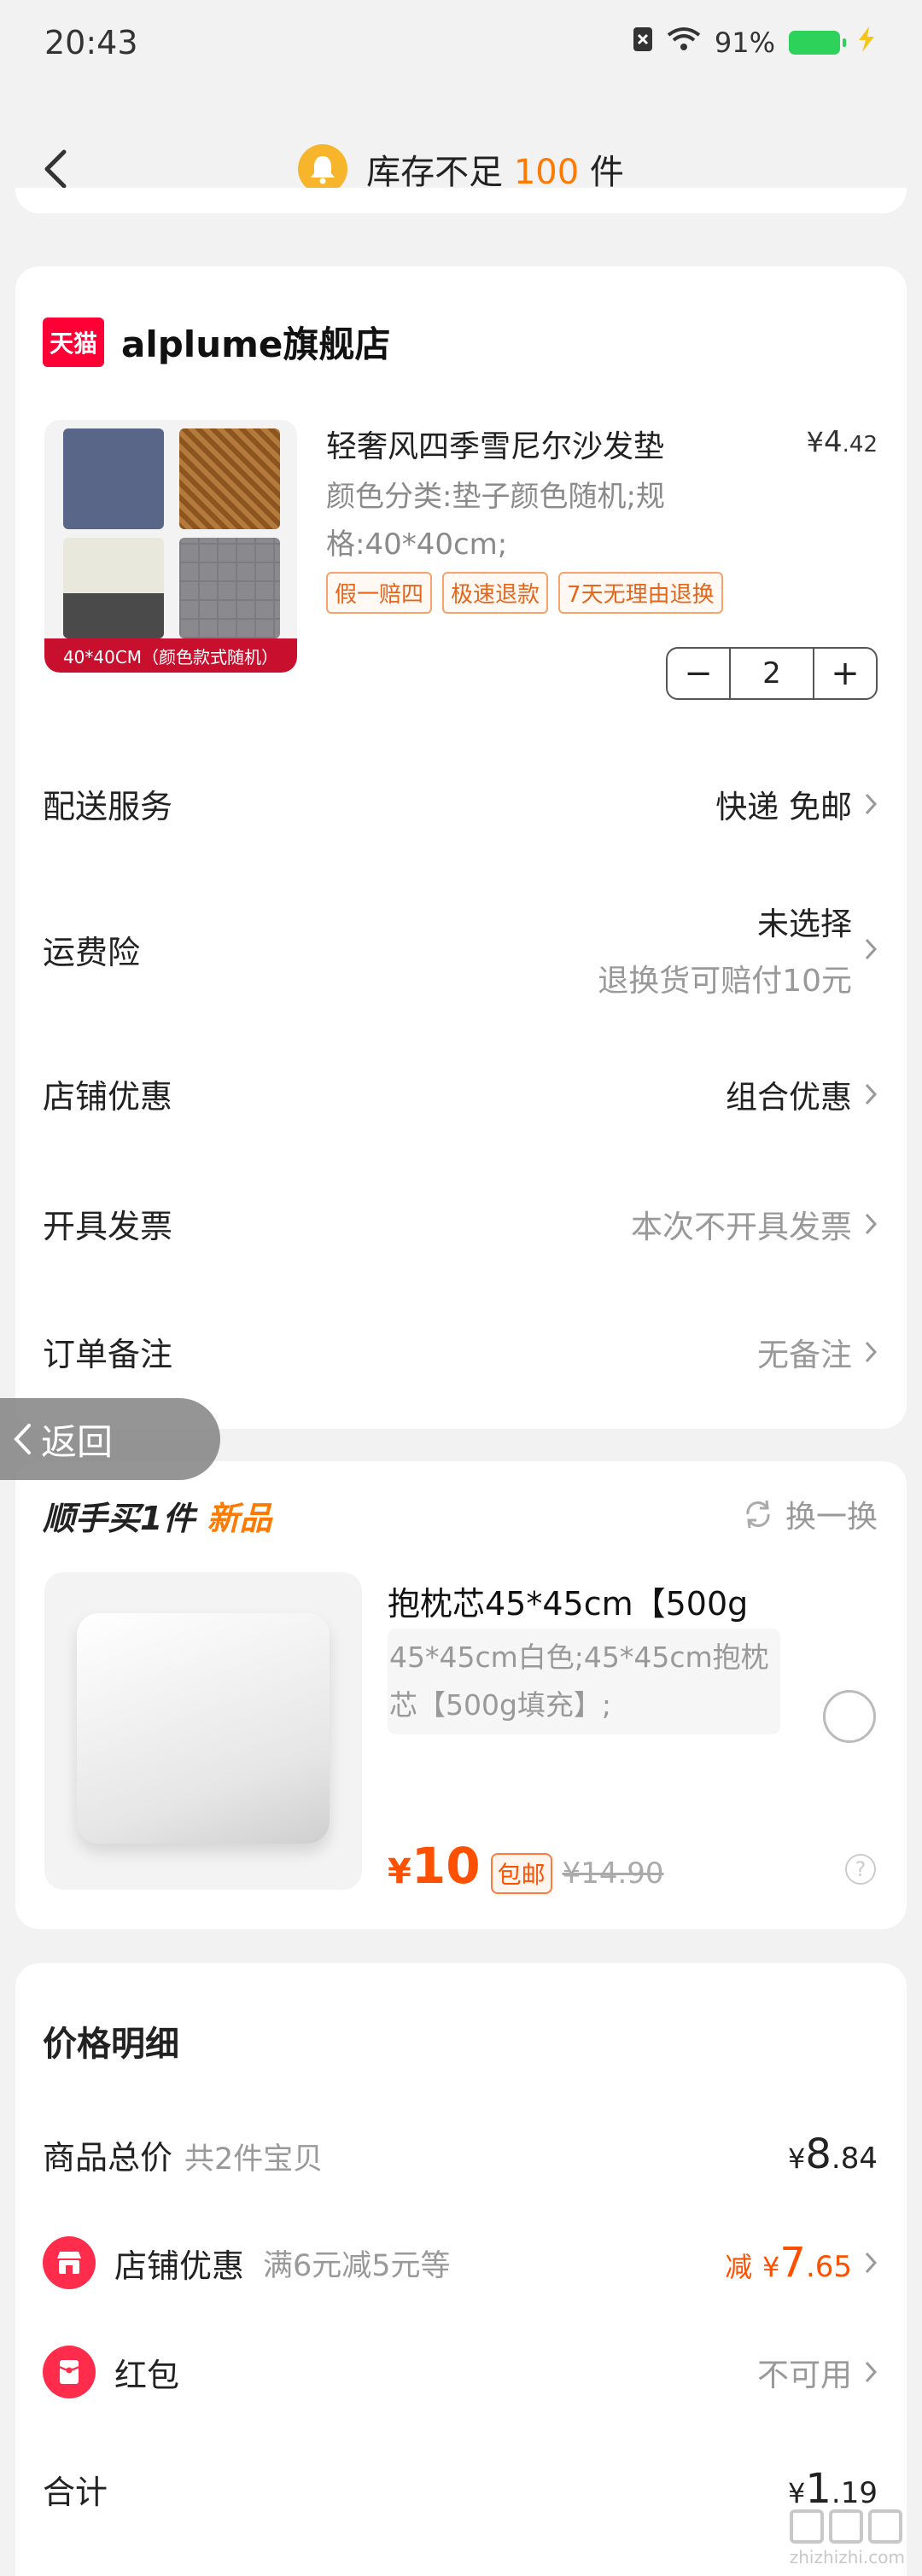 The height and width of the screenshot is (2576, 922). Describe the element at coordinates (847, 2557) in the screenshot. I see `watermark-text: zhizhizhi.com` at that location.